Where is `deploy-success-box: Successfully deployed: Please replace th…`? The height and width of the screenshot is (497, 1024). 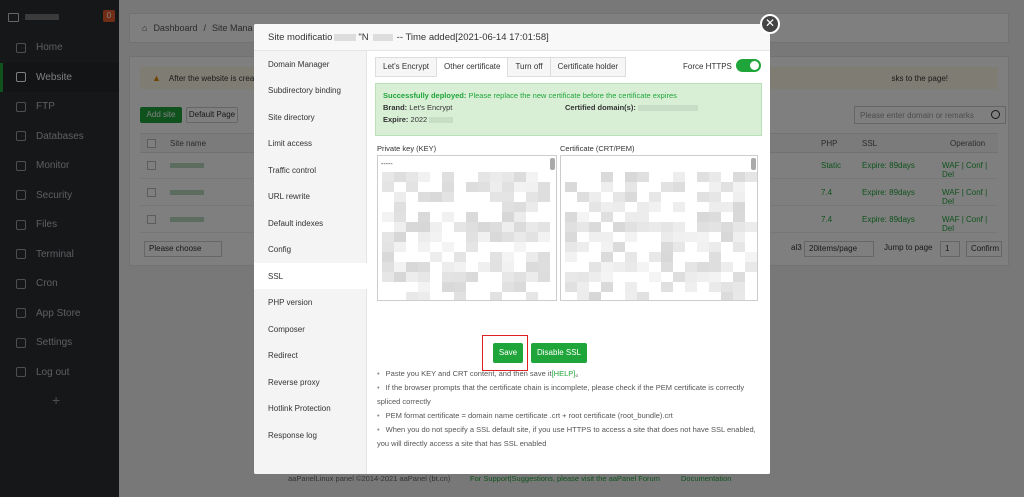
deploy-success-box: Successfully deployed: Please replace th… is located at coordinates (568, 109).